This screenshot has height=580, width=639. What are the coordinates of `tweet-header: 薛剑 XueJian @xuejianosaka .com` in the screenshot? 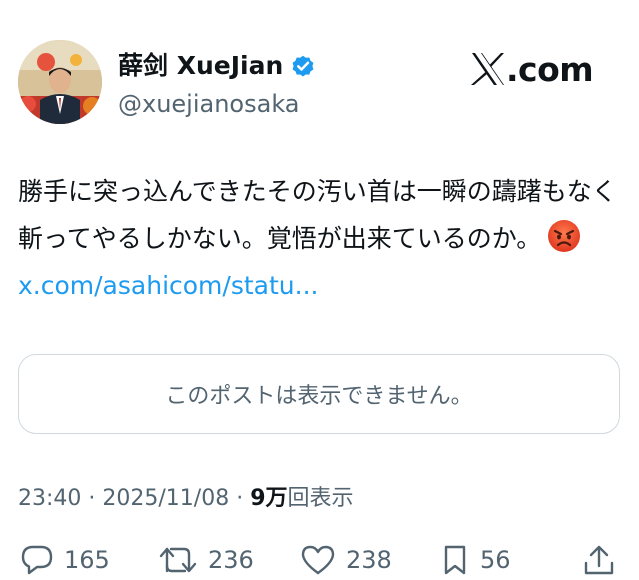 It's located at (318, 85).